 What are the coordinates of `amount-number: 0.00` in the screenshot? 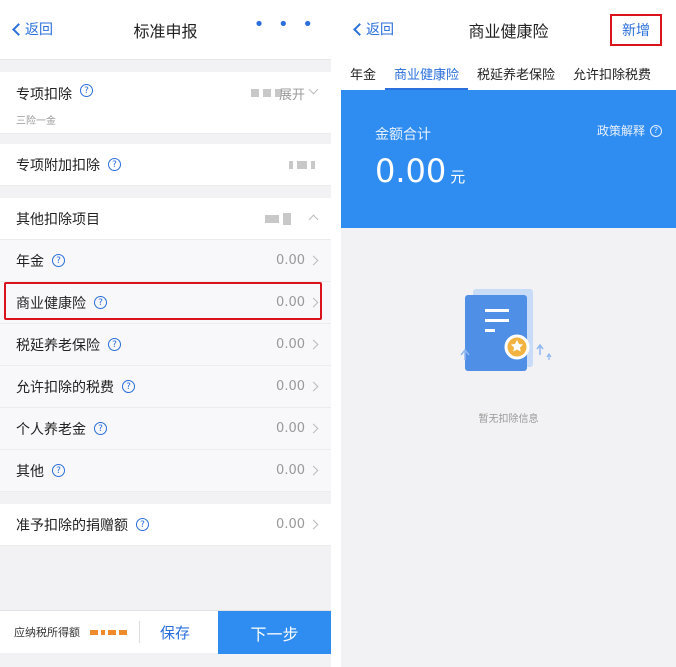 It's located at (411, 171).